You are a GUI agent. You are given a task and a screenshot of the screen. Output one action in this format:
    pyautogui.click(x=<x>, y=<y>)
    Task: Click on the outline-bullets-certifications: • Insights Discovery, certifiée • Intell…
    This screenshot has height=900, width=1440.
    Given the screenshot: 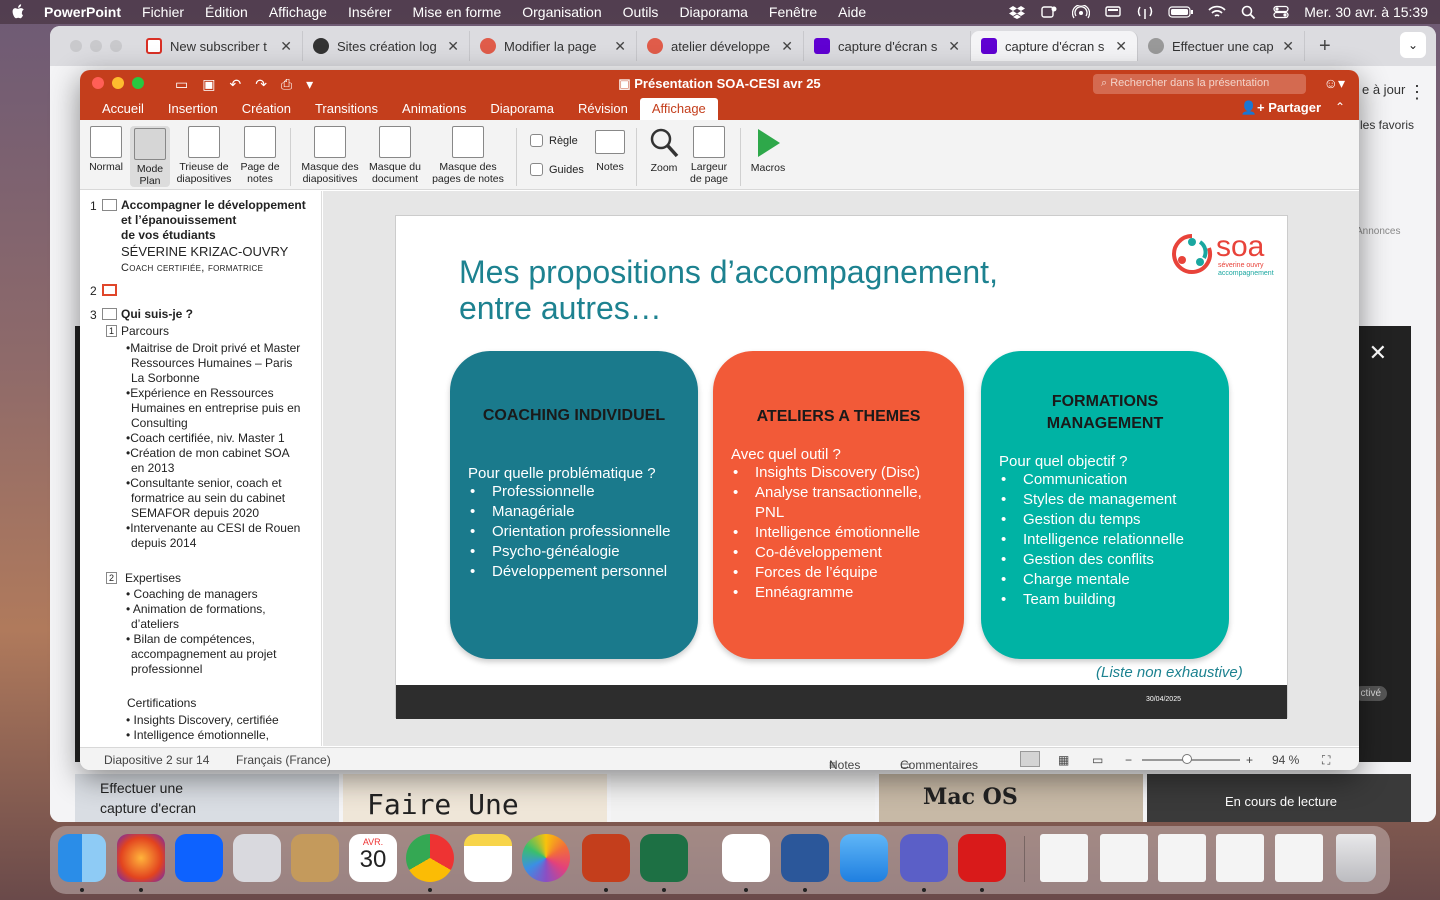 What is the action you would take?
    pyautogui.click(x=202, y=728)
    